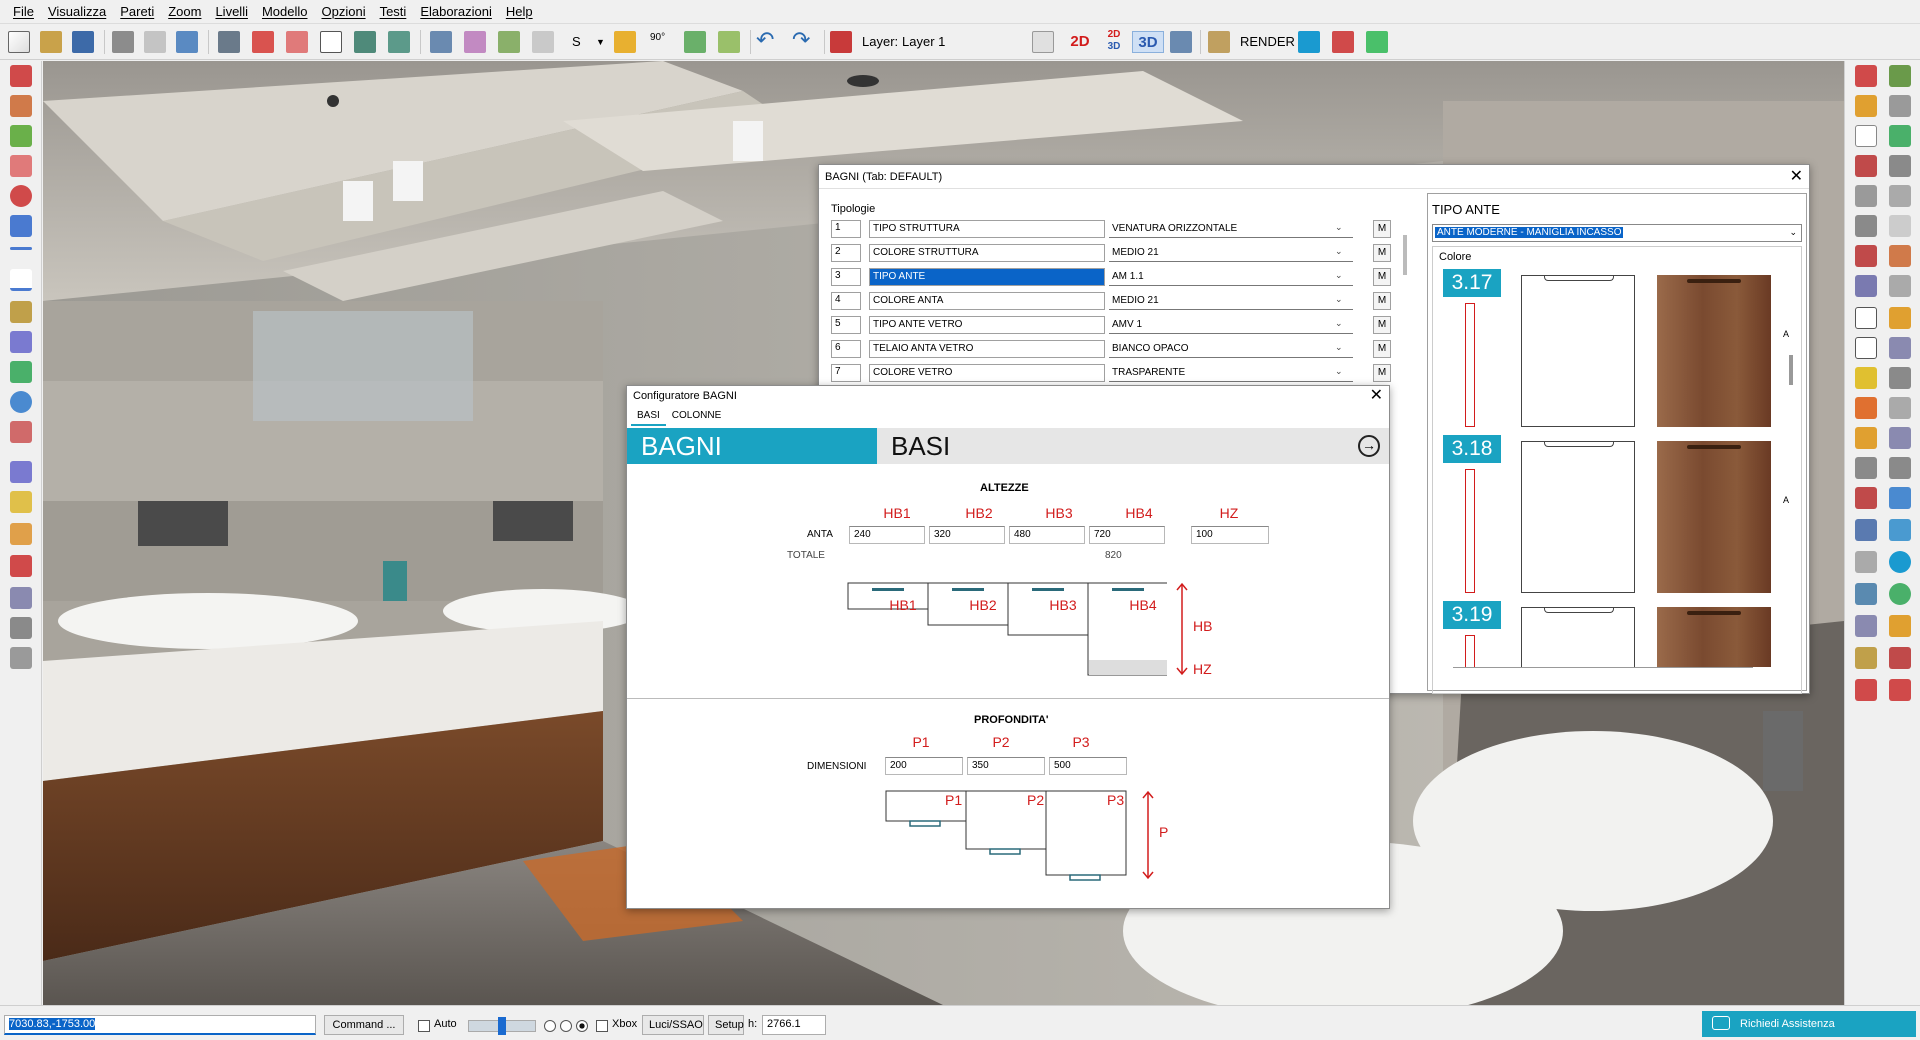  I want to click on color-wheel-icon, so click(475, 42).